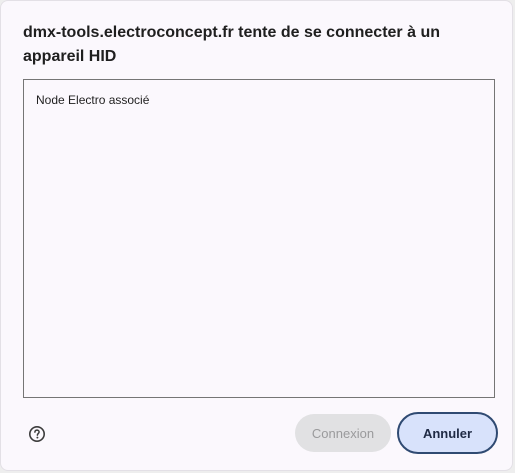 The image size is (515, 473). Describe the element at coordinates (343, 433) in the screenshot. I see `connect-button: Connexion` at that location.